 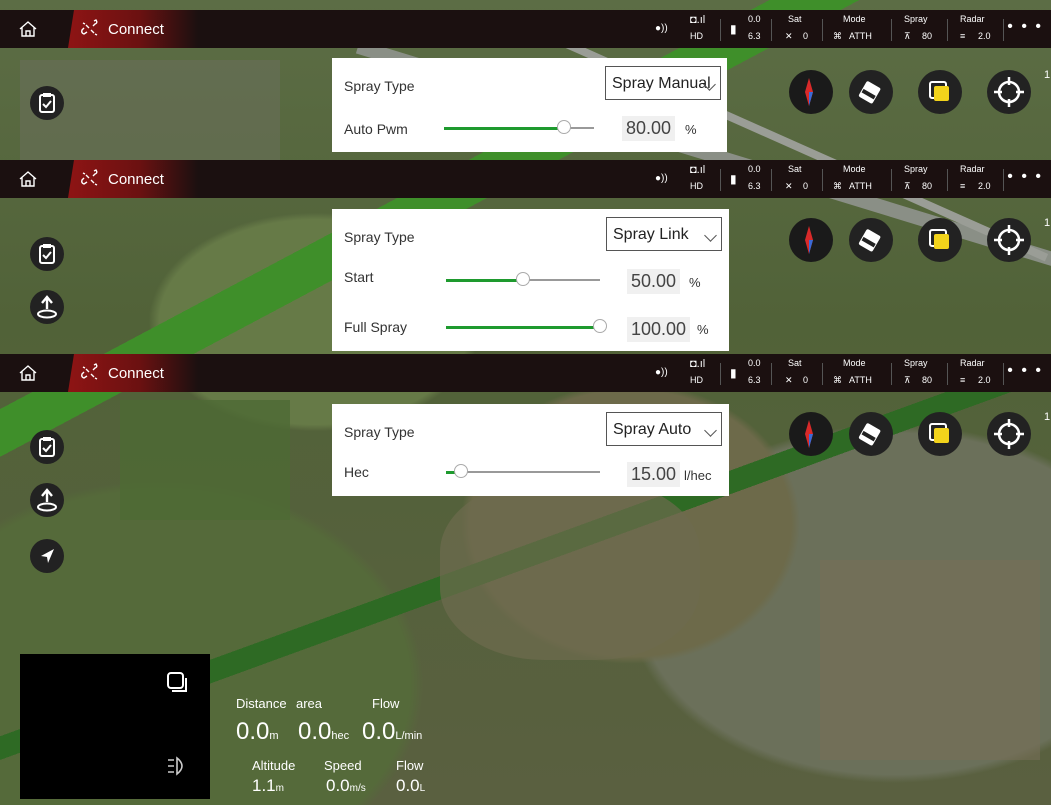 I want to click on sat-label: Sat, so click(x=795, y=363).